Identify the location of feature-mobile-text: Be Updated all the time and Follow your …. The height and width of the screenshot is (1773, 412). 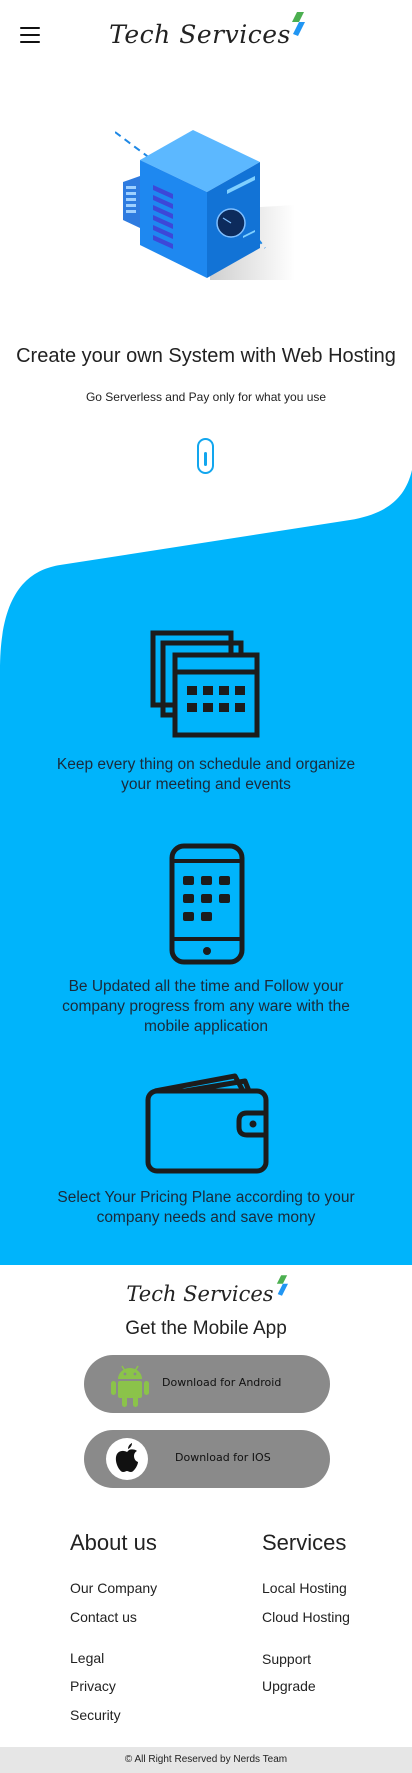
(206, 1006).